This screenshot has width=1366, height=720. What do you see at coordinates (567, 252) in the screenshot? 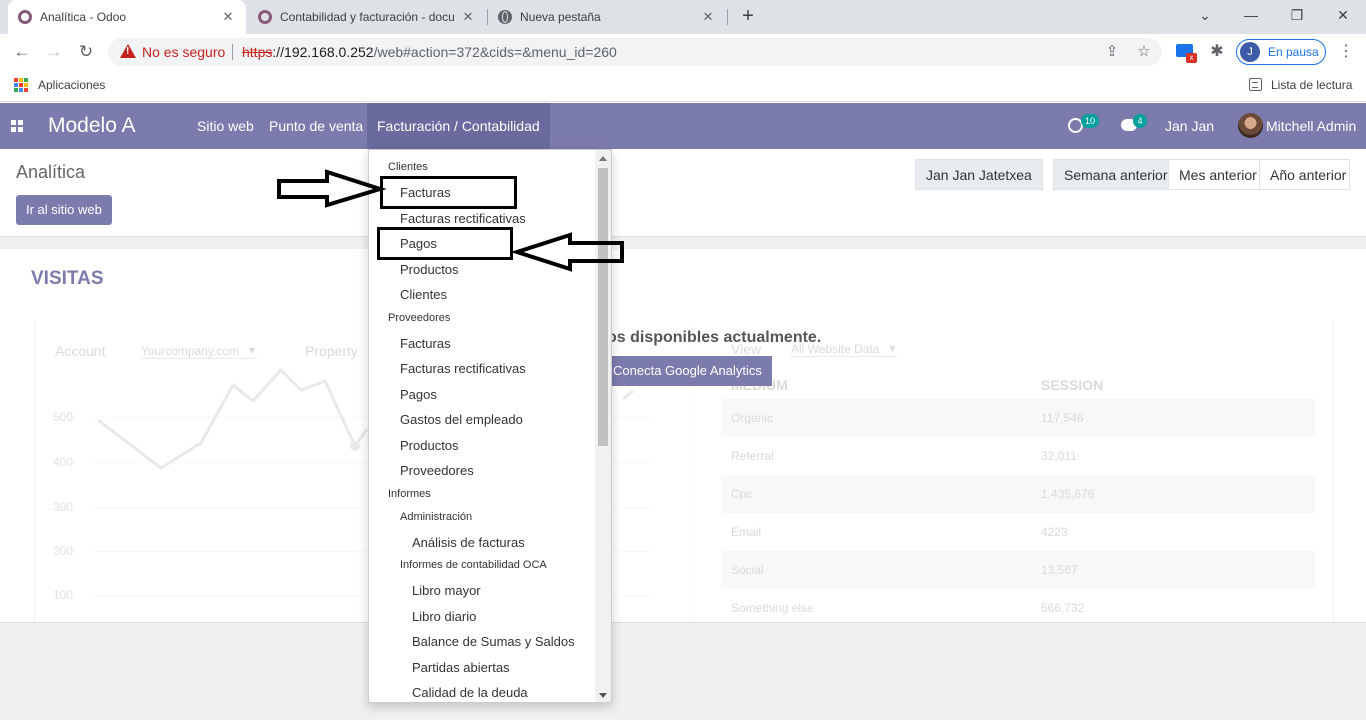
I see `arrow-left-icon` at bounding box center [567, 252].